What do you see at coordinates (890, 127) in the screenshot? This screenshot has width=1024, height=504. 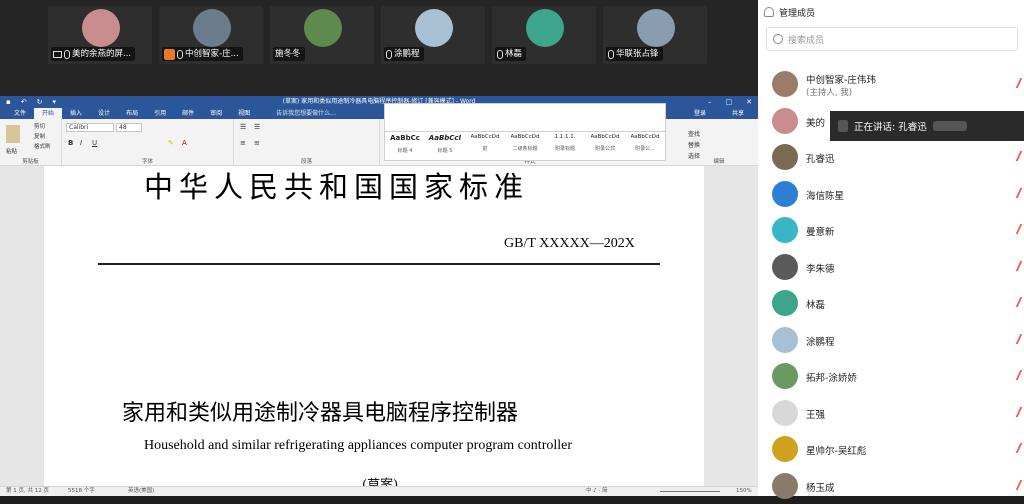 I see `speaking-text: 正在讲话: 孔睿迅` at bounding box center [890, 127].